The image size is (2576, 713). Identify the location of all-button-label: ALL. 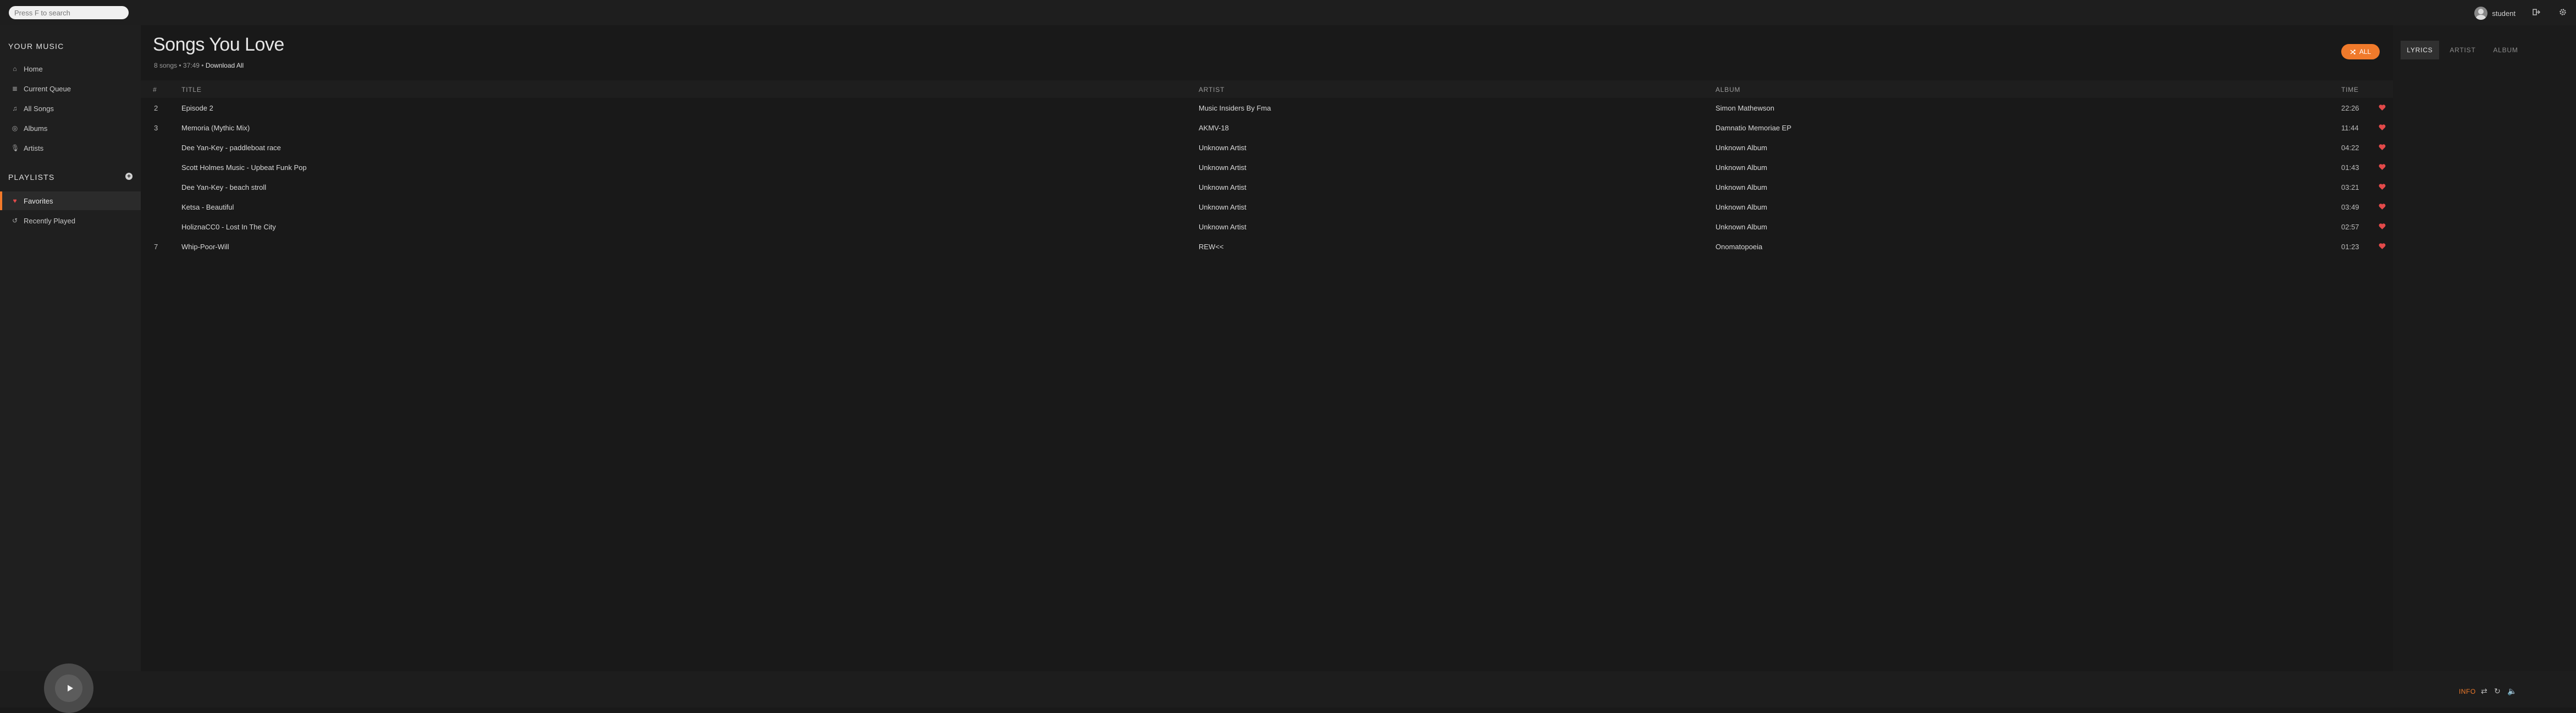
(2365, 52).